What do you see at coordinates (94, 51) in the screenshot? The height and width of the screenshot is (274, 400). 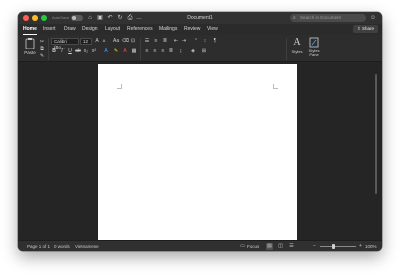 I see `superscript-icon: x²` at bounding box center [94, 51].